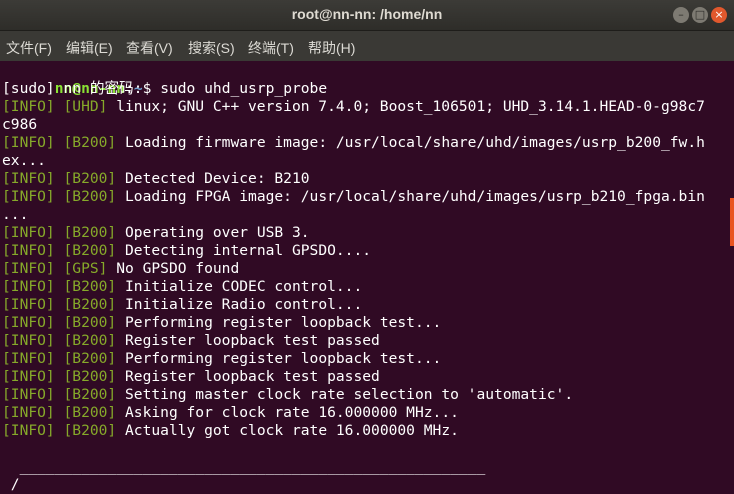 The height and width of the screenshot is (494, 734). Describe the element at coordinates (271, 48) in the screenshot. I see `menu-terminal: 终端(T)` at that location.